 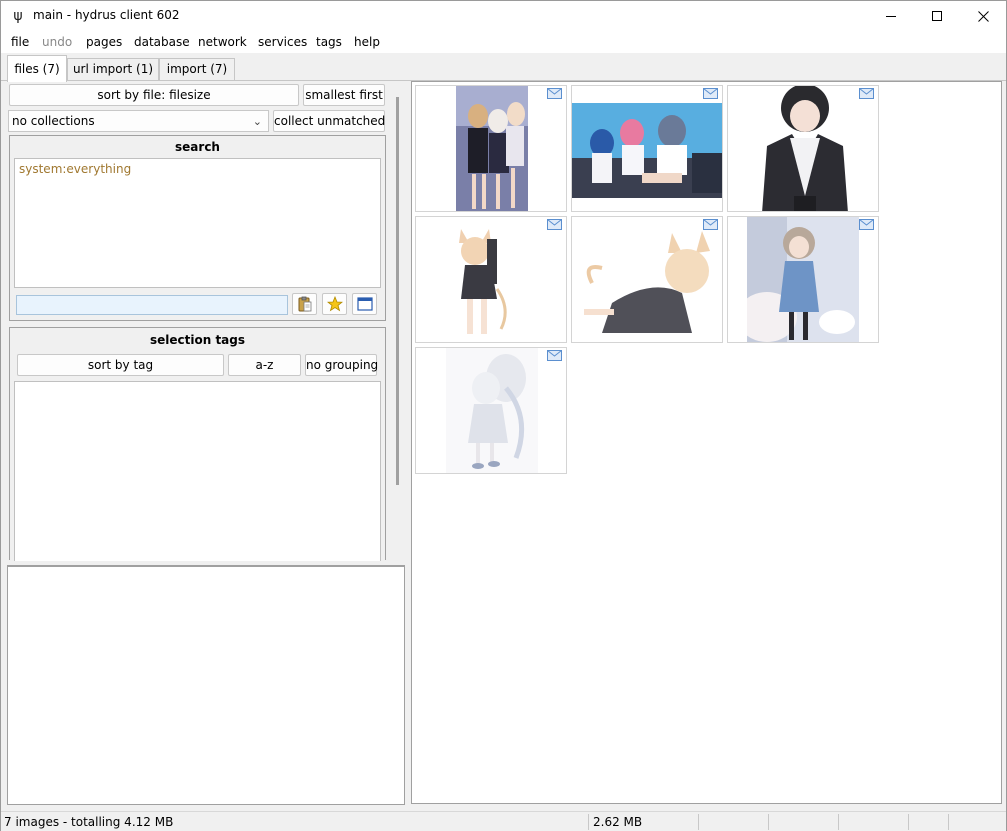 What do you see at coordinates (329, 121) in the screenshot?
I see `collect-unmatched-button: collect unmatched` at bounding box center [329, 121].